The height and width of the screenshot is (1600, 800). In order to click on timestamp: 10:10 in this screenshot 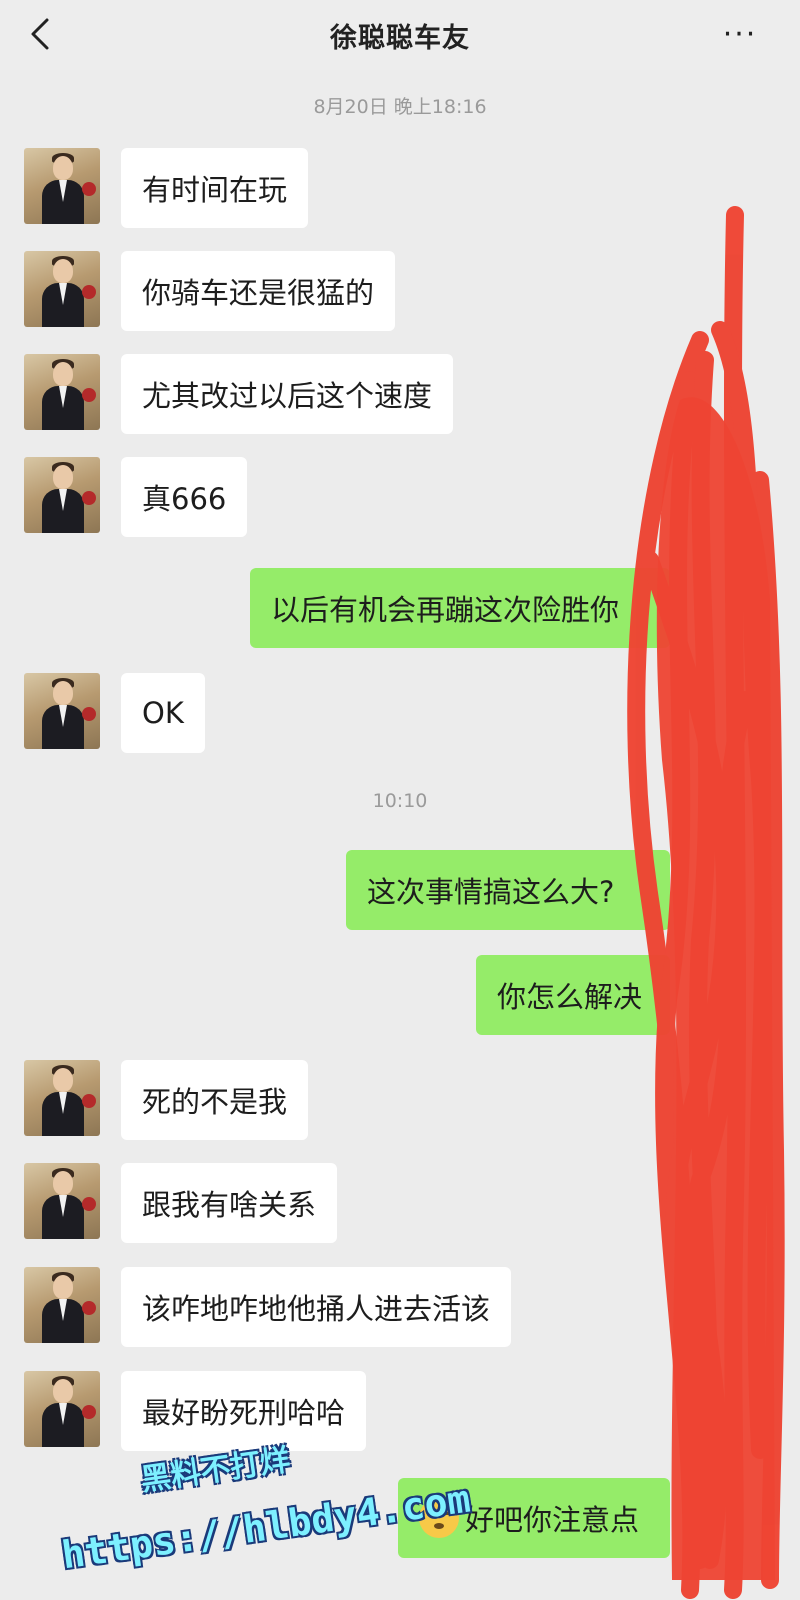, I will do `click(400, 801)`.